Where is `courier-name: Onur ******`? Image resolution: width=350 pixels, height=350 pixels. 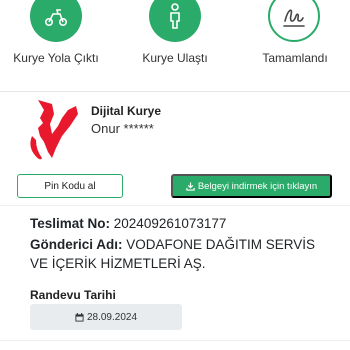
courier-name: Onur ****** is located at coordinates (122, 128).